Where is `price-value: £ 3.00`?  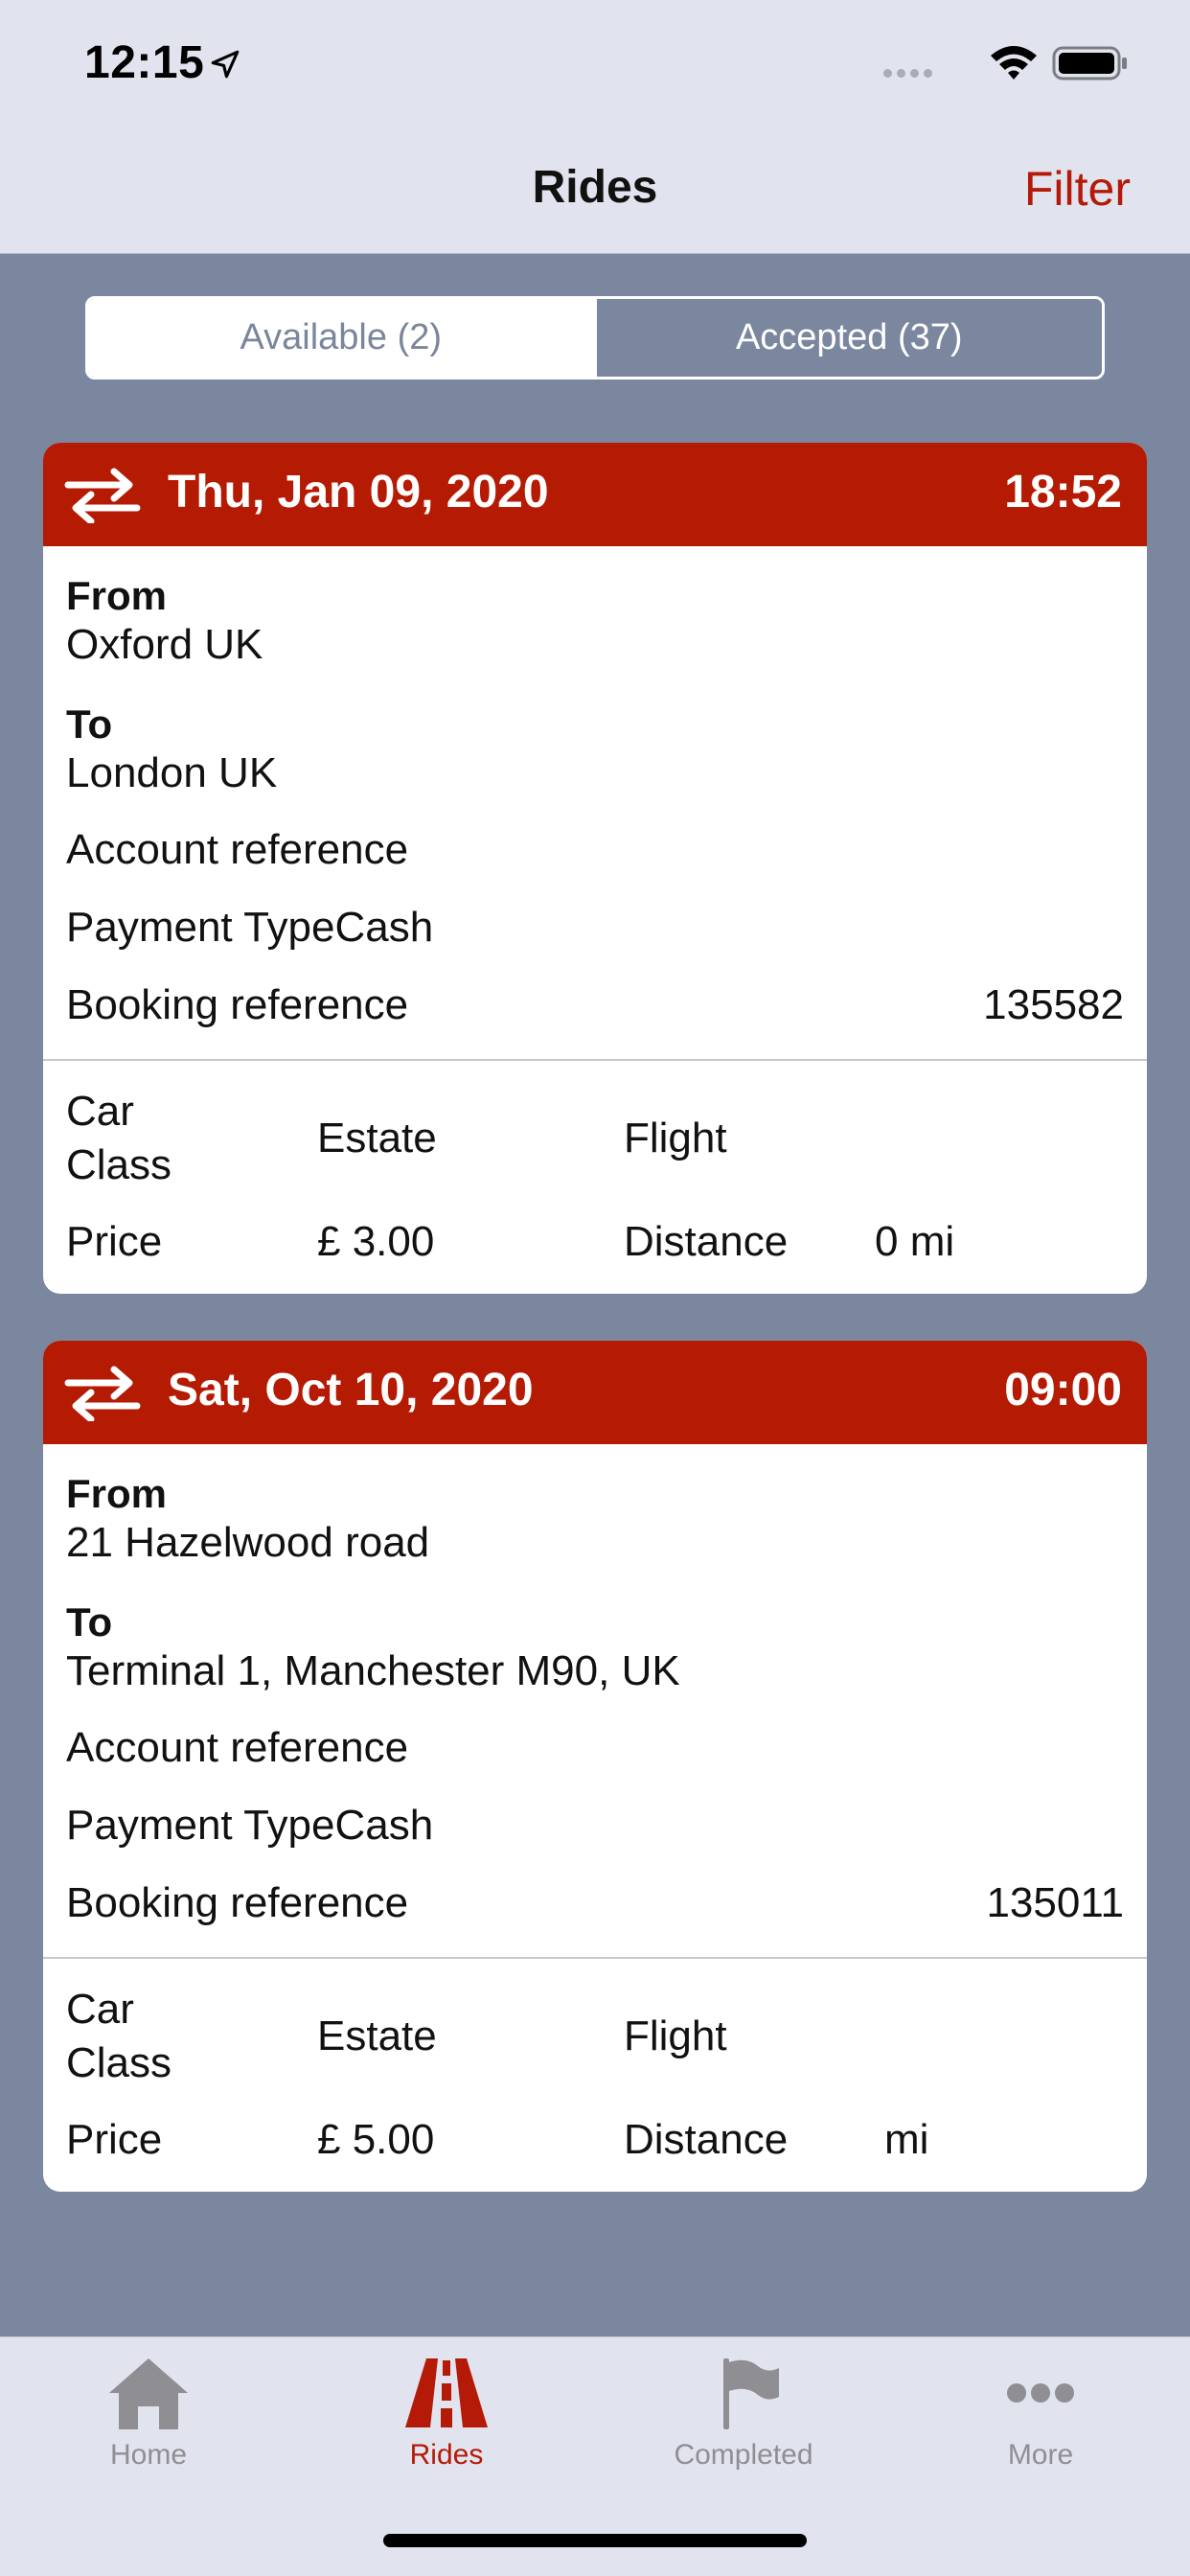 price-value: £ 3.00 is located at coordinates (376, 1241).